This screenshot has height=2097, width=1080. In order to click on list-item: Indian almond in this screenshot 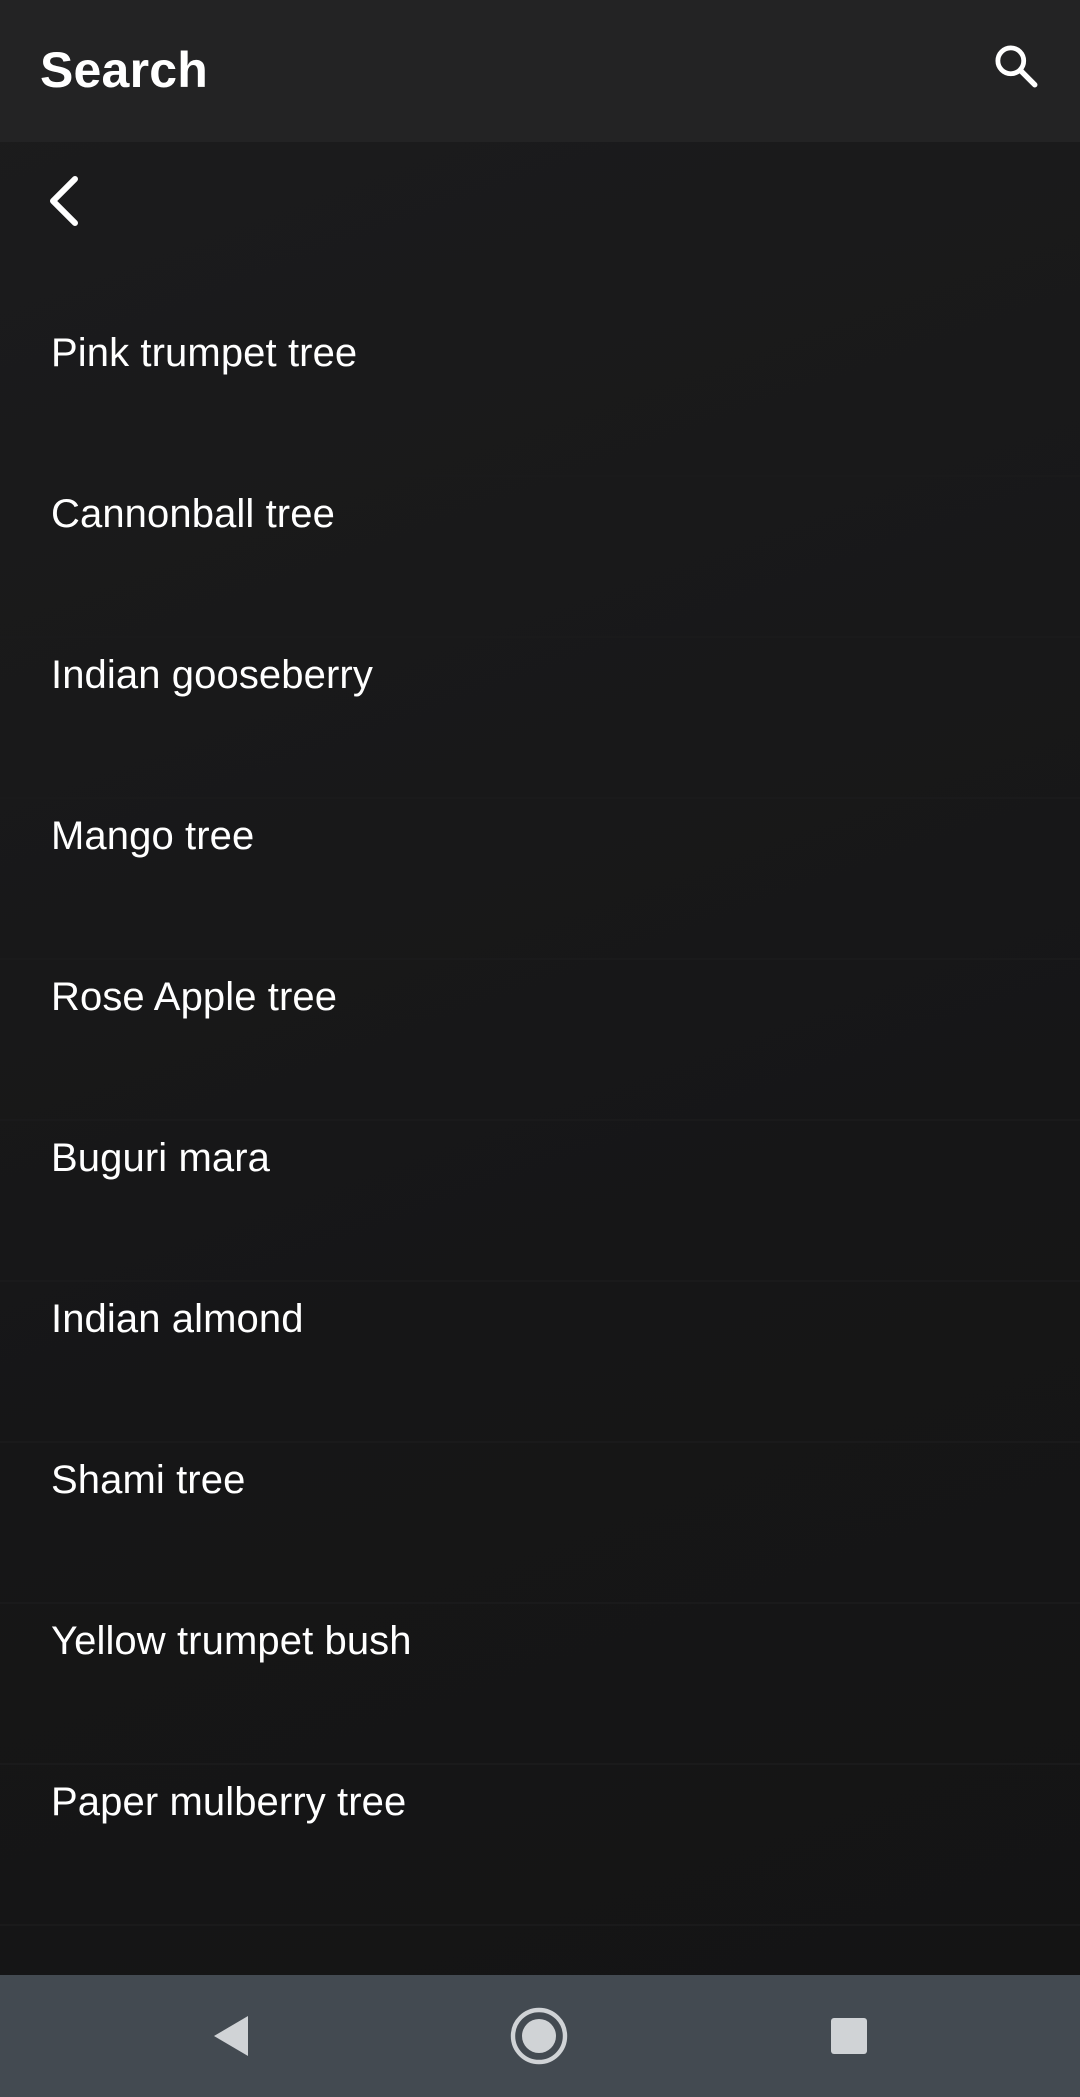, I will do `click(540, 1362)`.